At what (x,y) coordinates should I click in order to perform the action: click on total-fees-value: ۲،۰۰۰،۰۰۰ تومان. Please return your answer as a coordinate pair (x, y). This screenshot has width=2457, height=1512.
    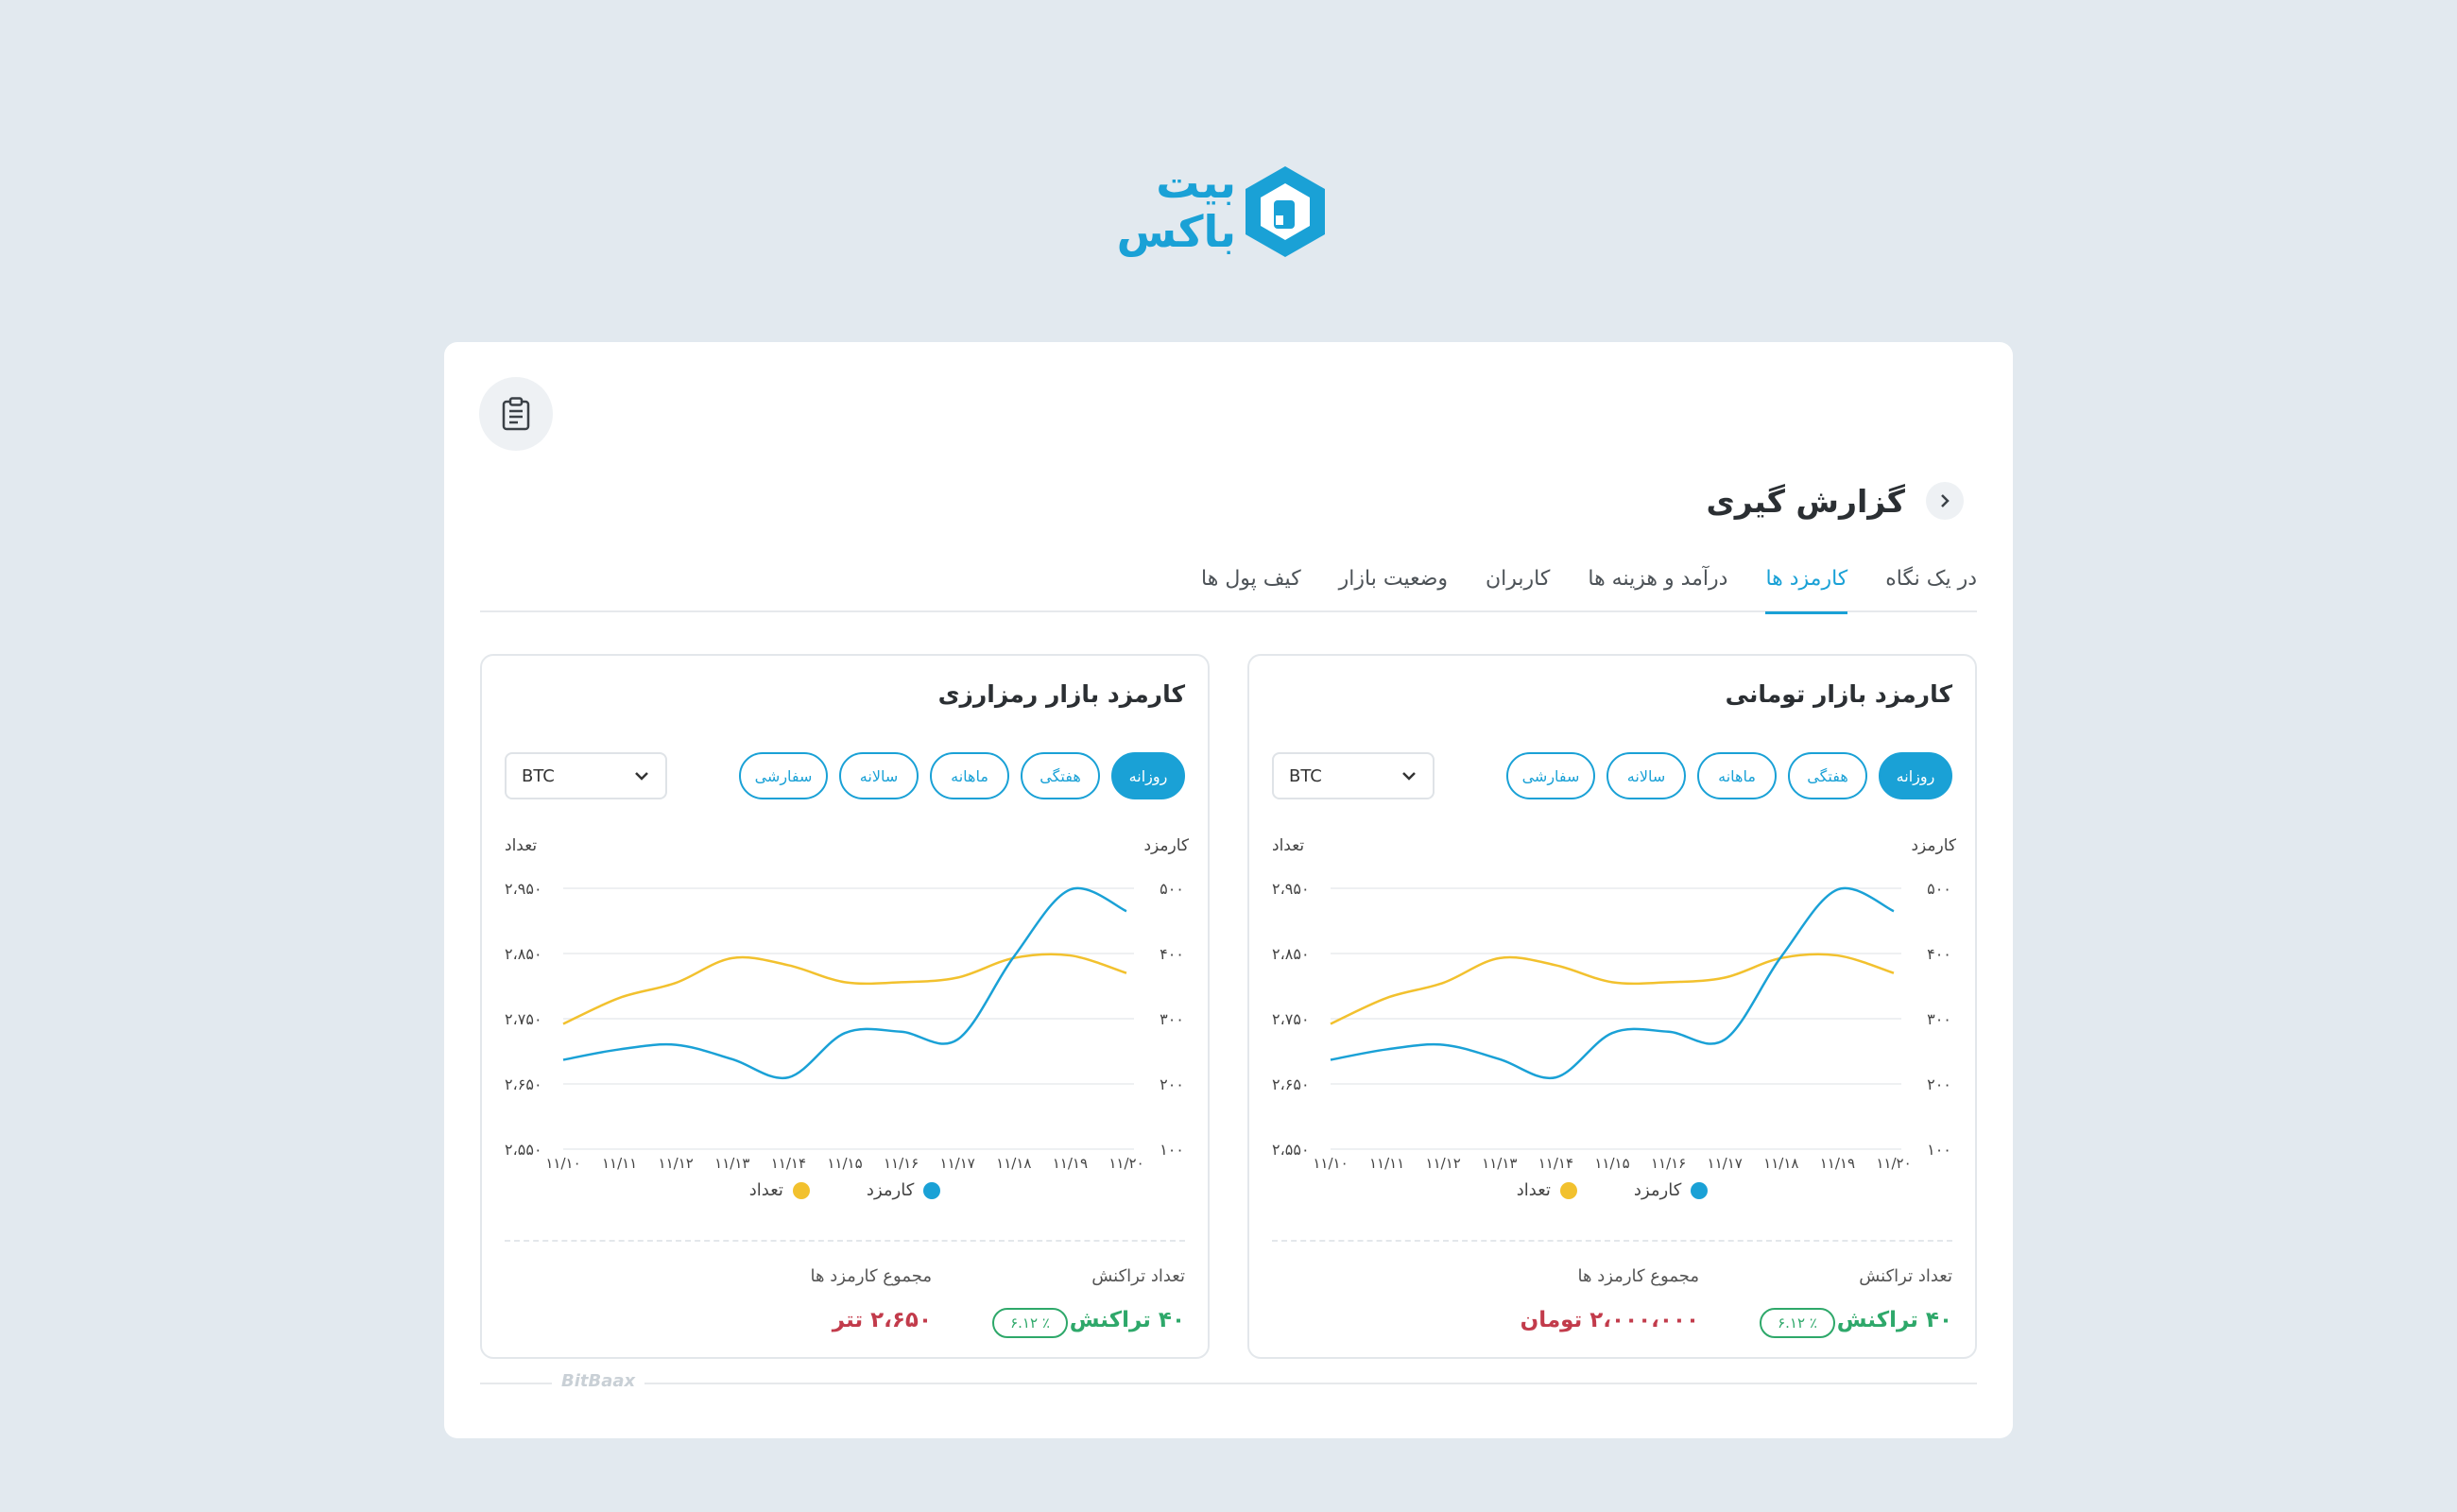
    Looking at the image, I should click on (1609, 1320).